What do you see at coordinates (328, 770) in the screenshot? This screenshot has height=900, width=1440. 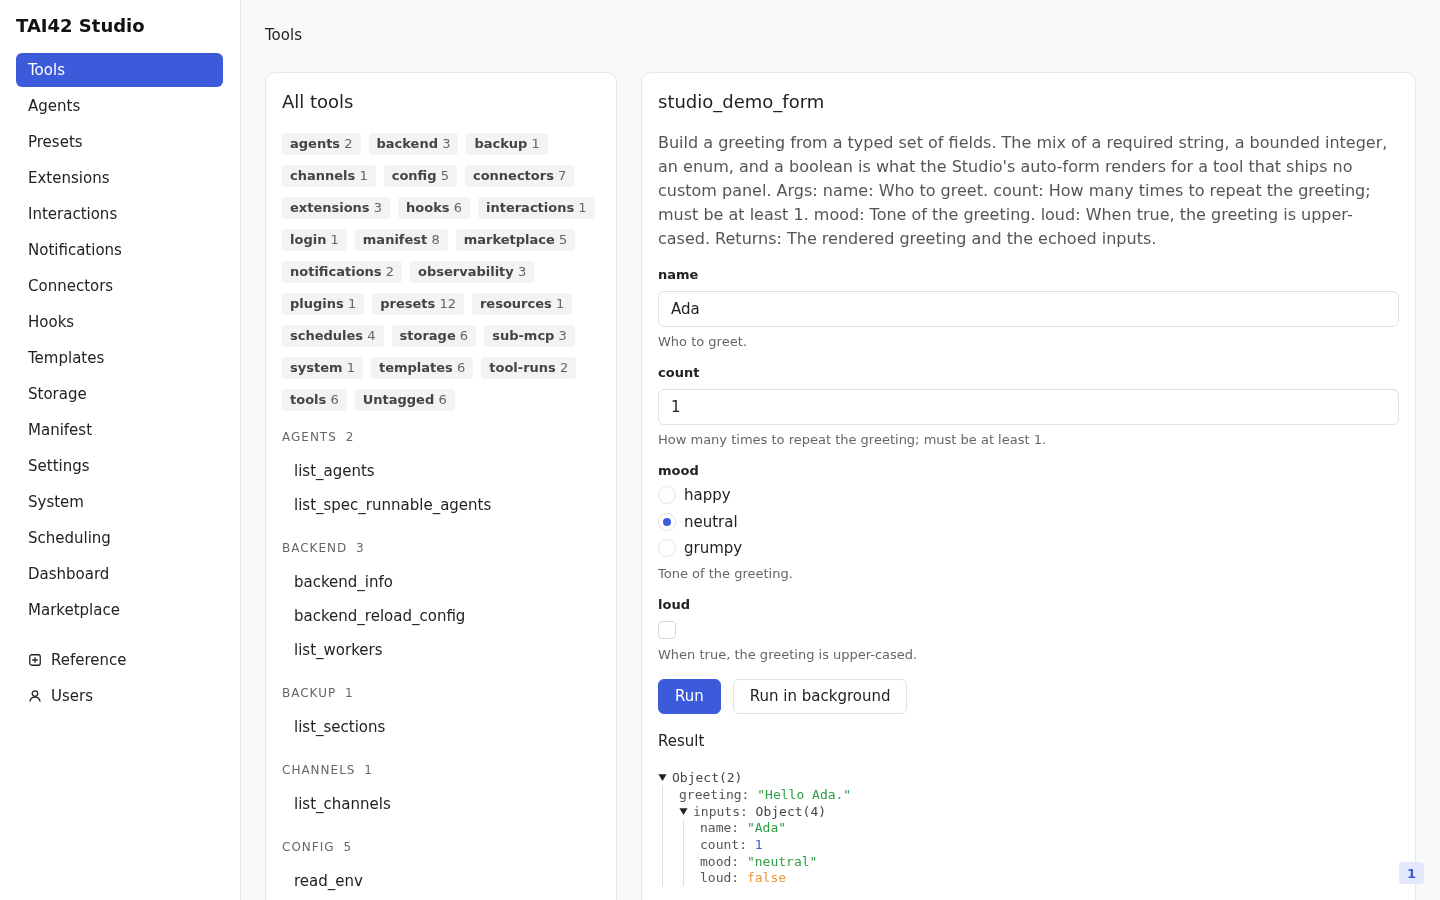 I see `group-heading: CHANNELS 1` at bounding box center [328, 770].